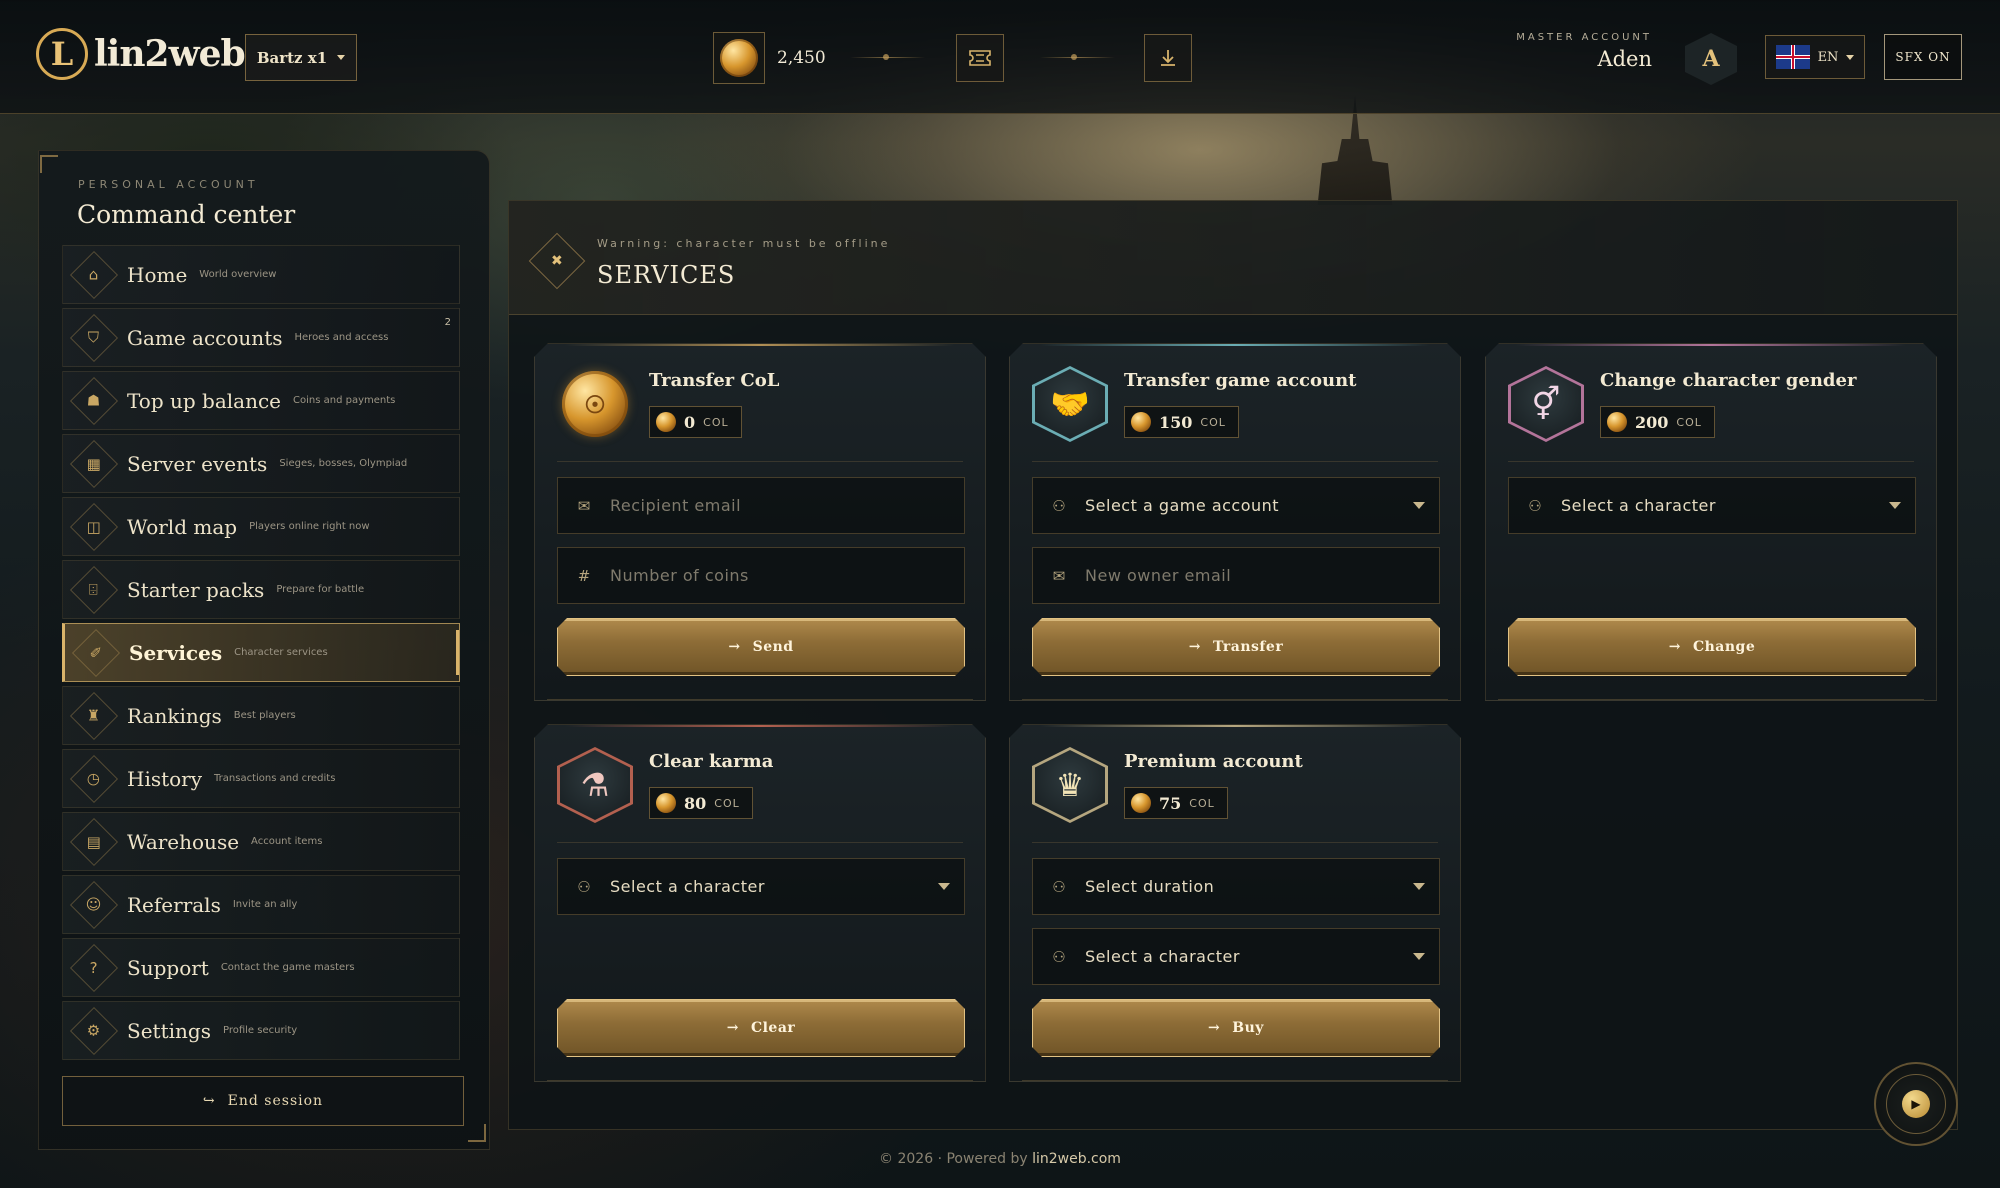 The image size is (2000, 1188). What do you see at coordinates (287, 841) in the screenshot?
I see `sidebar-item-sub: Account items` at bounding box center [287, 841].